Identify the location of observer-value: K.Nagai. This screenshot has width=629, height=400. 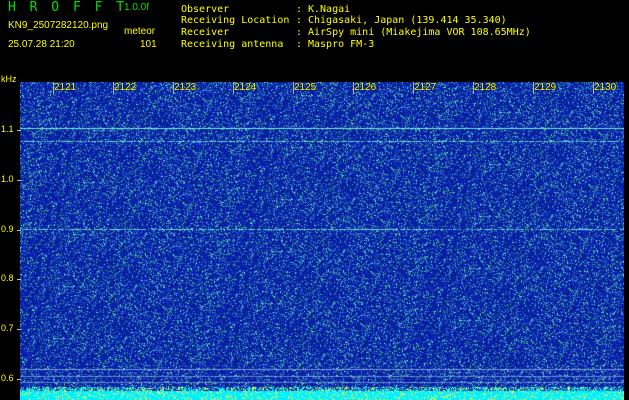
(329, 9).